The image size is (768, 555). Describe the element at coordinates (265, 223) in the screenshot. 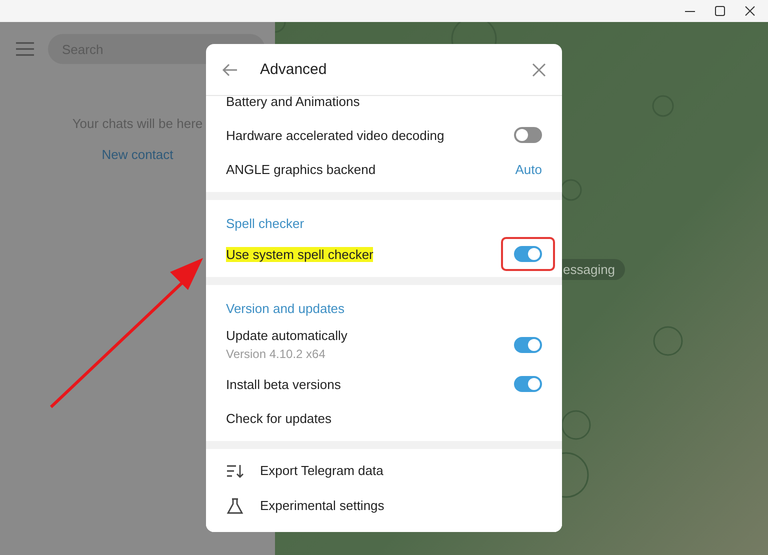

I see `section-header: Spell checker` at that location.